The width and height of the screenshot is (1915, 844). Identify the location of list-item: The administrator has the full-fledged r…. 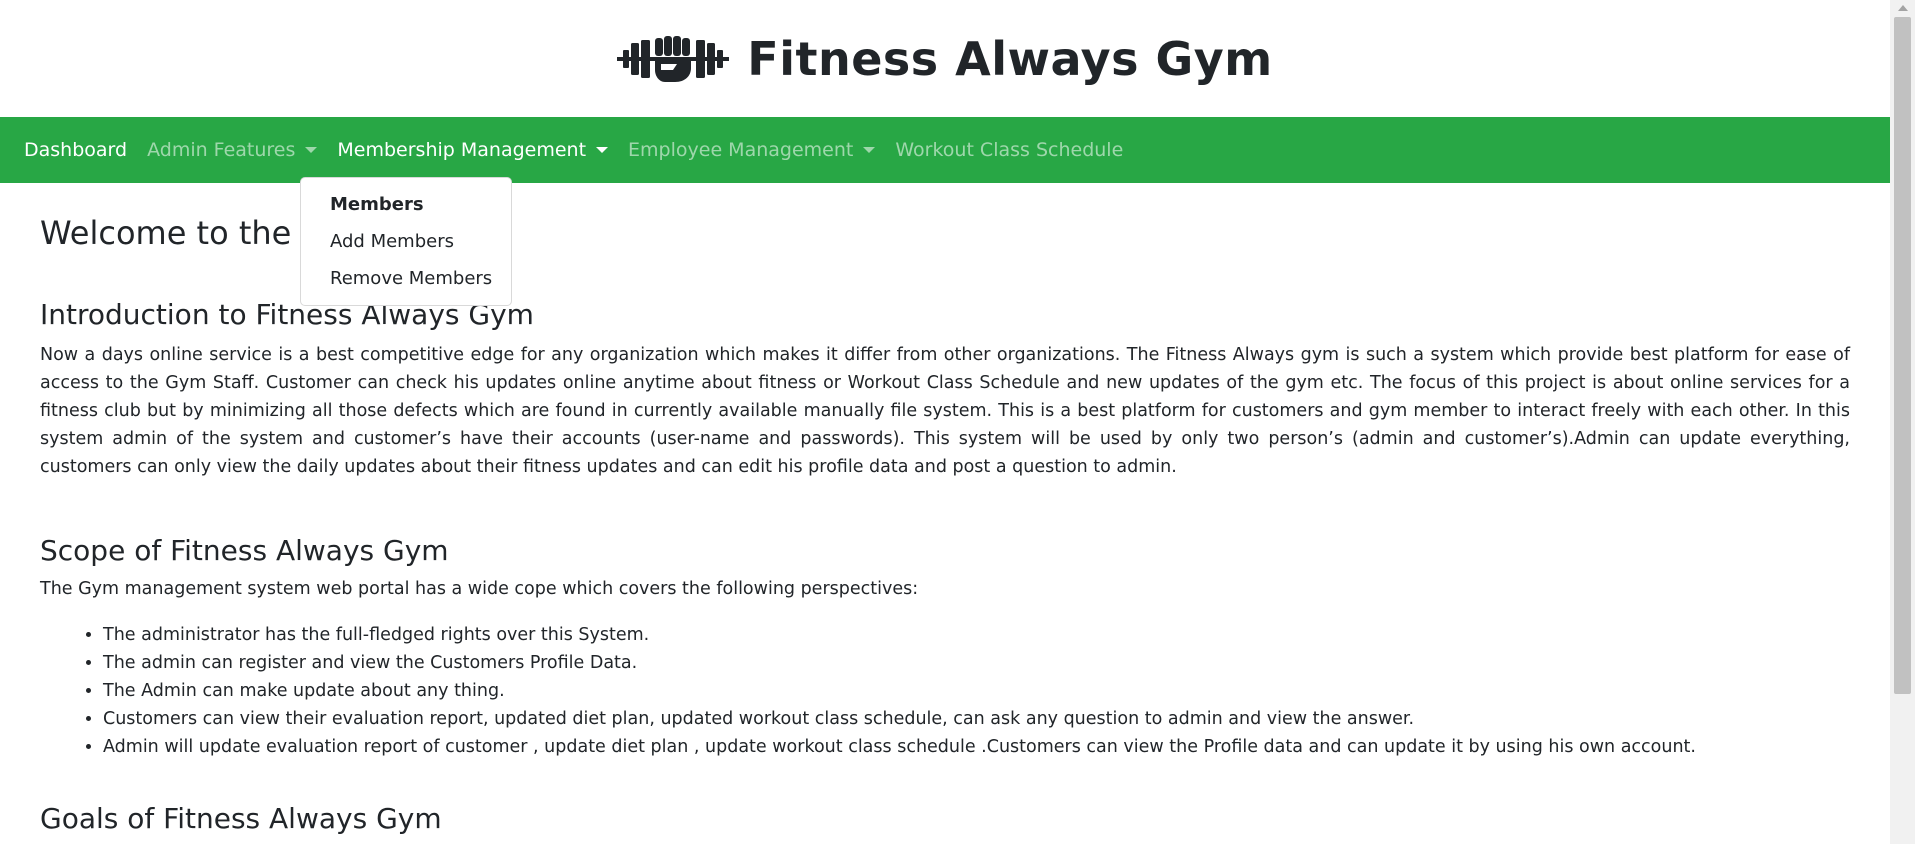
(976, 635).